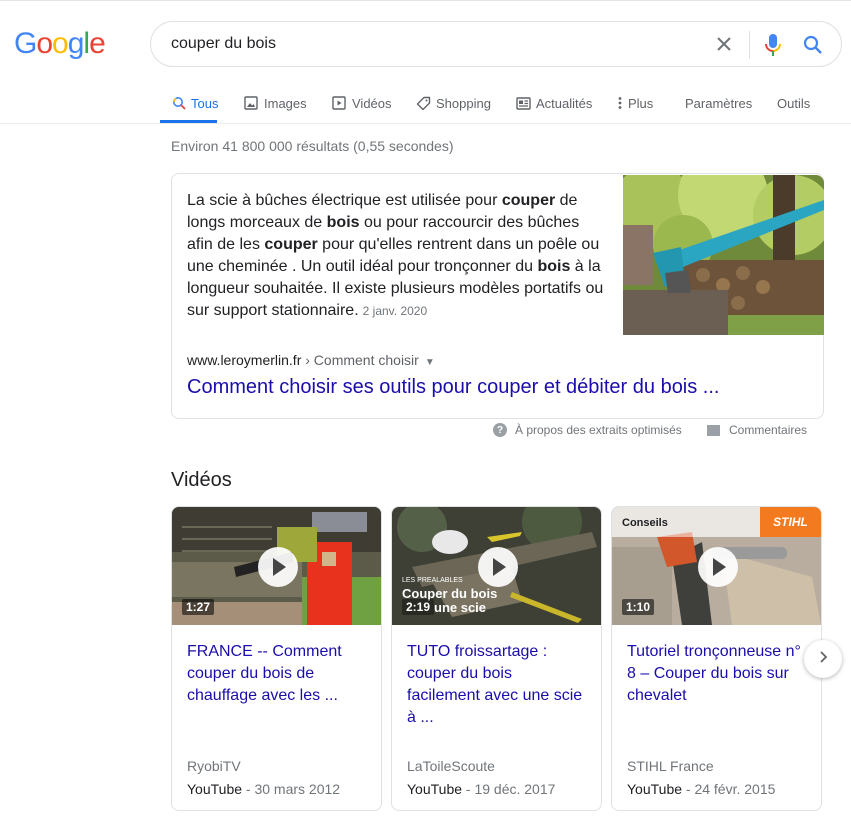 This screenshot has height=835, width=851. What do you see at coordinates (372, 103) in the screenshot?
I see `tab-label: Vidéos` at bounding box center [372, 103].